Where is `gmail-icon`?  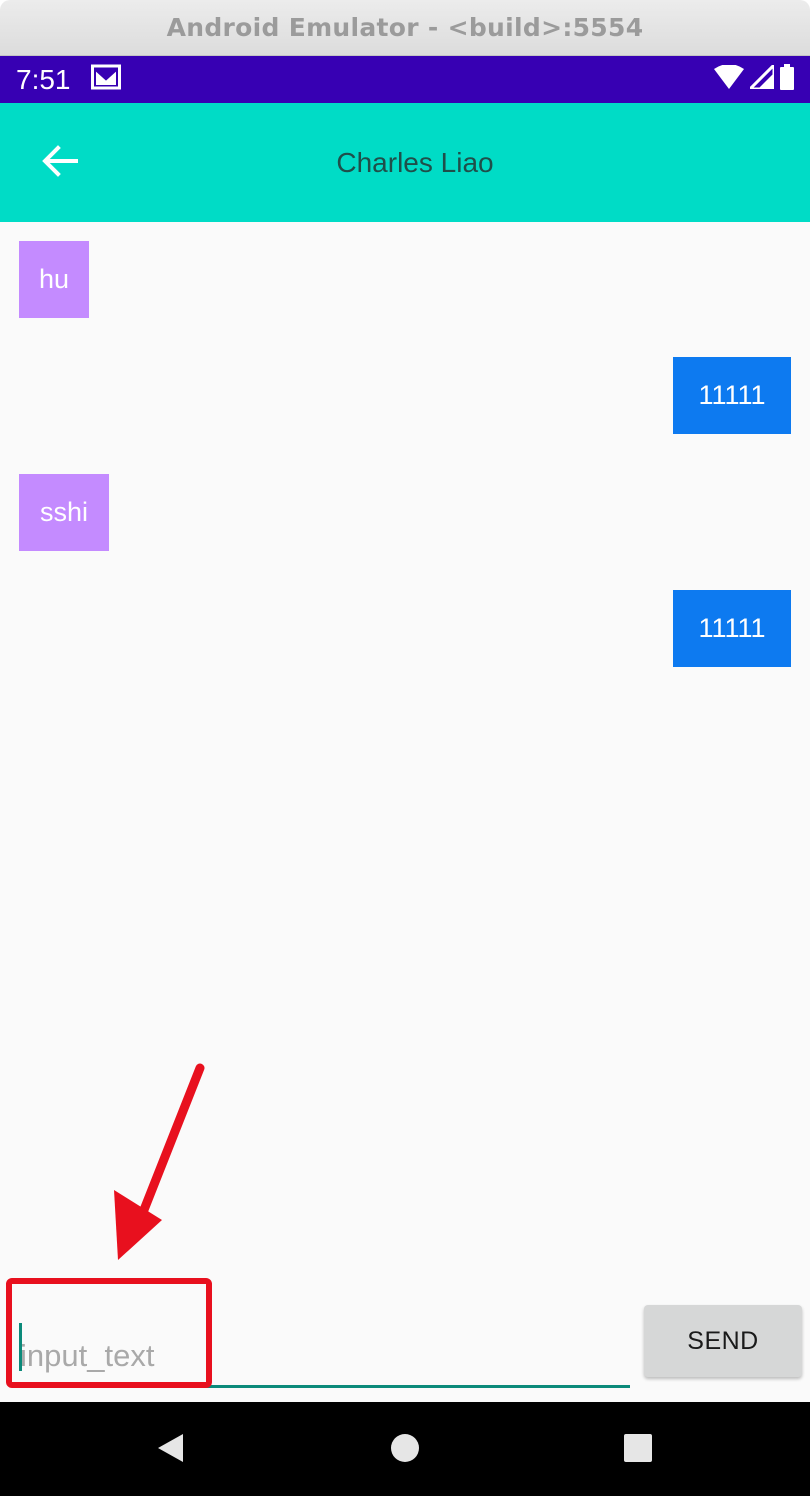
gmail-icon is located at coordinates (105, 79).